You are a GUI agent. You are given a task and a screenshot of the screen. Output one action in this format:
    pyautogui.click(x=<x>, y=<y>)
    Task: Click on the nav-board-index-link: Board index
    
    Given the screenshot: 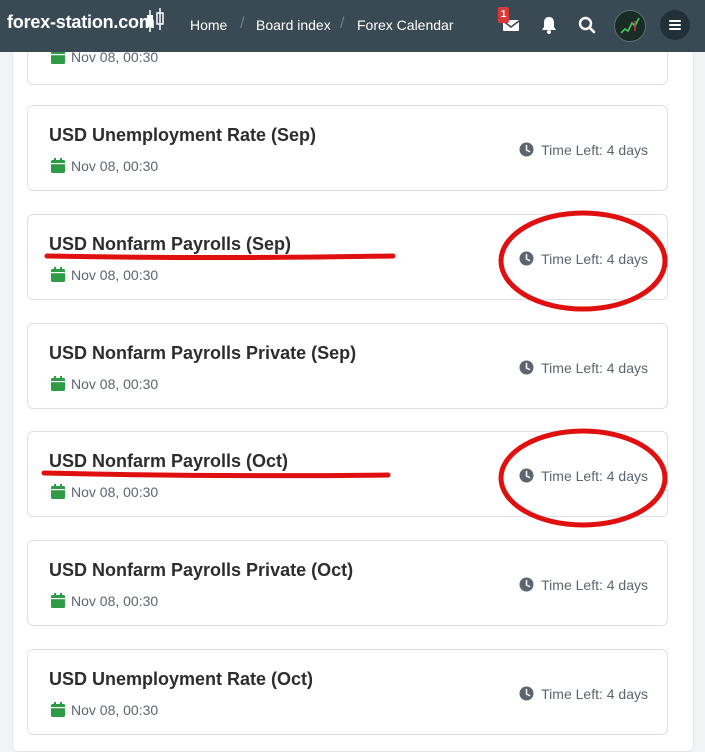 What is the action you would take?
    pyautogui.click(x=293, y=25)
    